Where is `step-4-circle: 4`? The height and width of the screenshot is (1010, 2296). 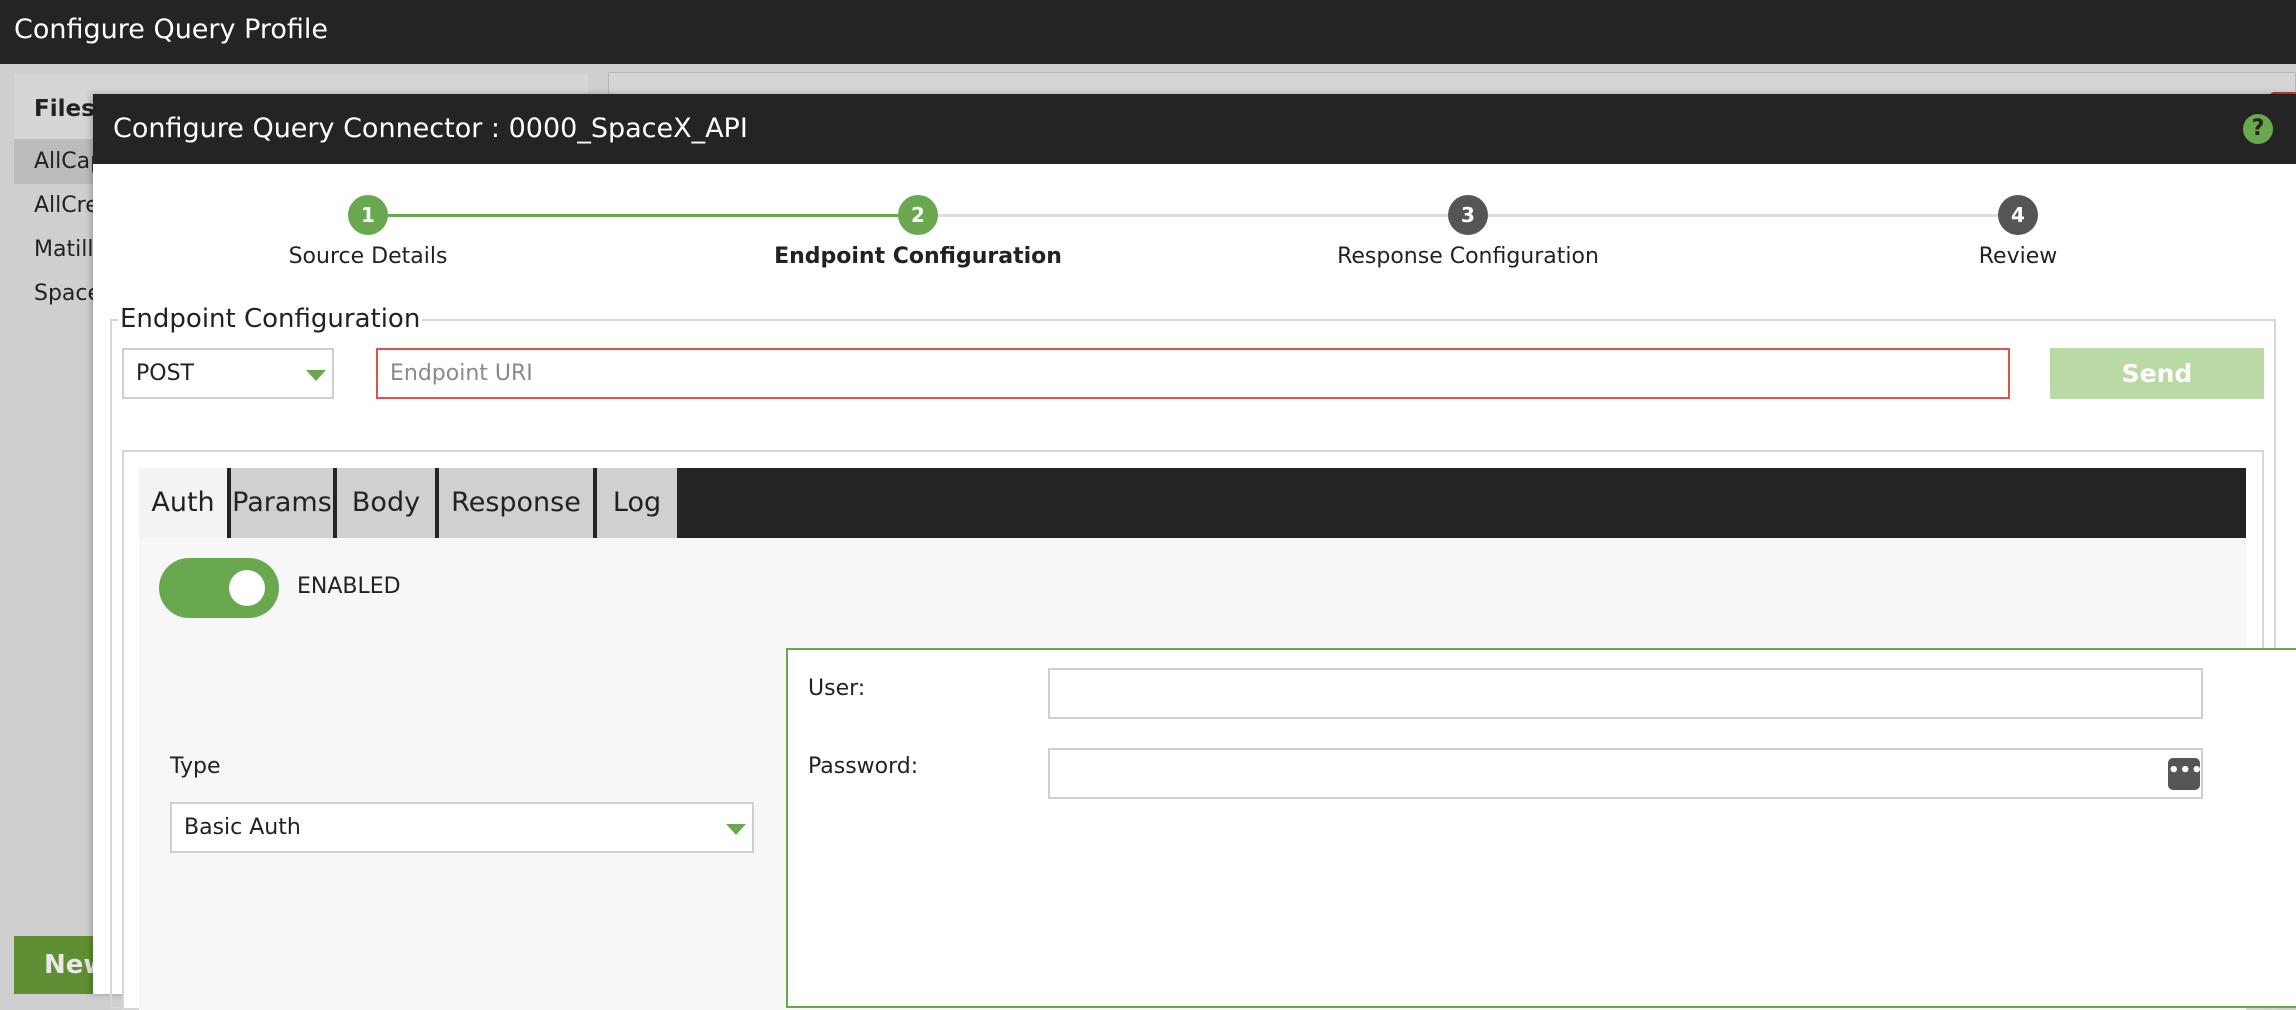
step-4-circle: 4 is located at coordinates (2018, 215).